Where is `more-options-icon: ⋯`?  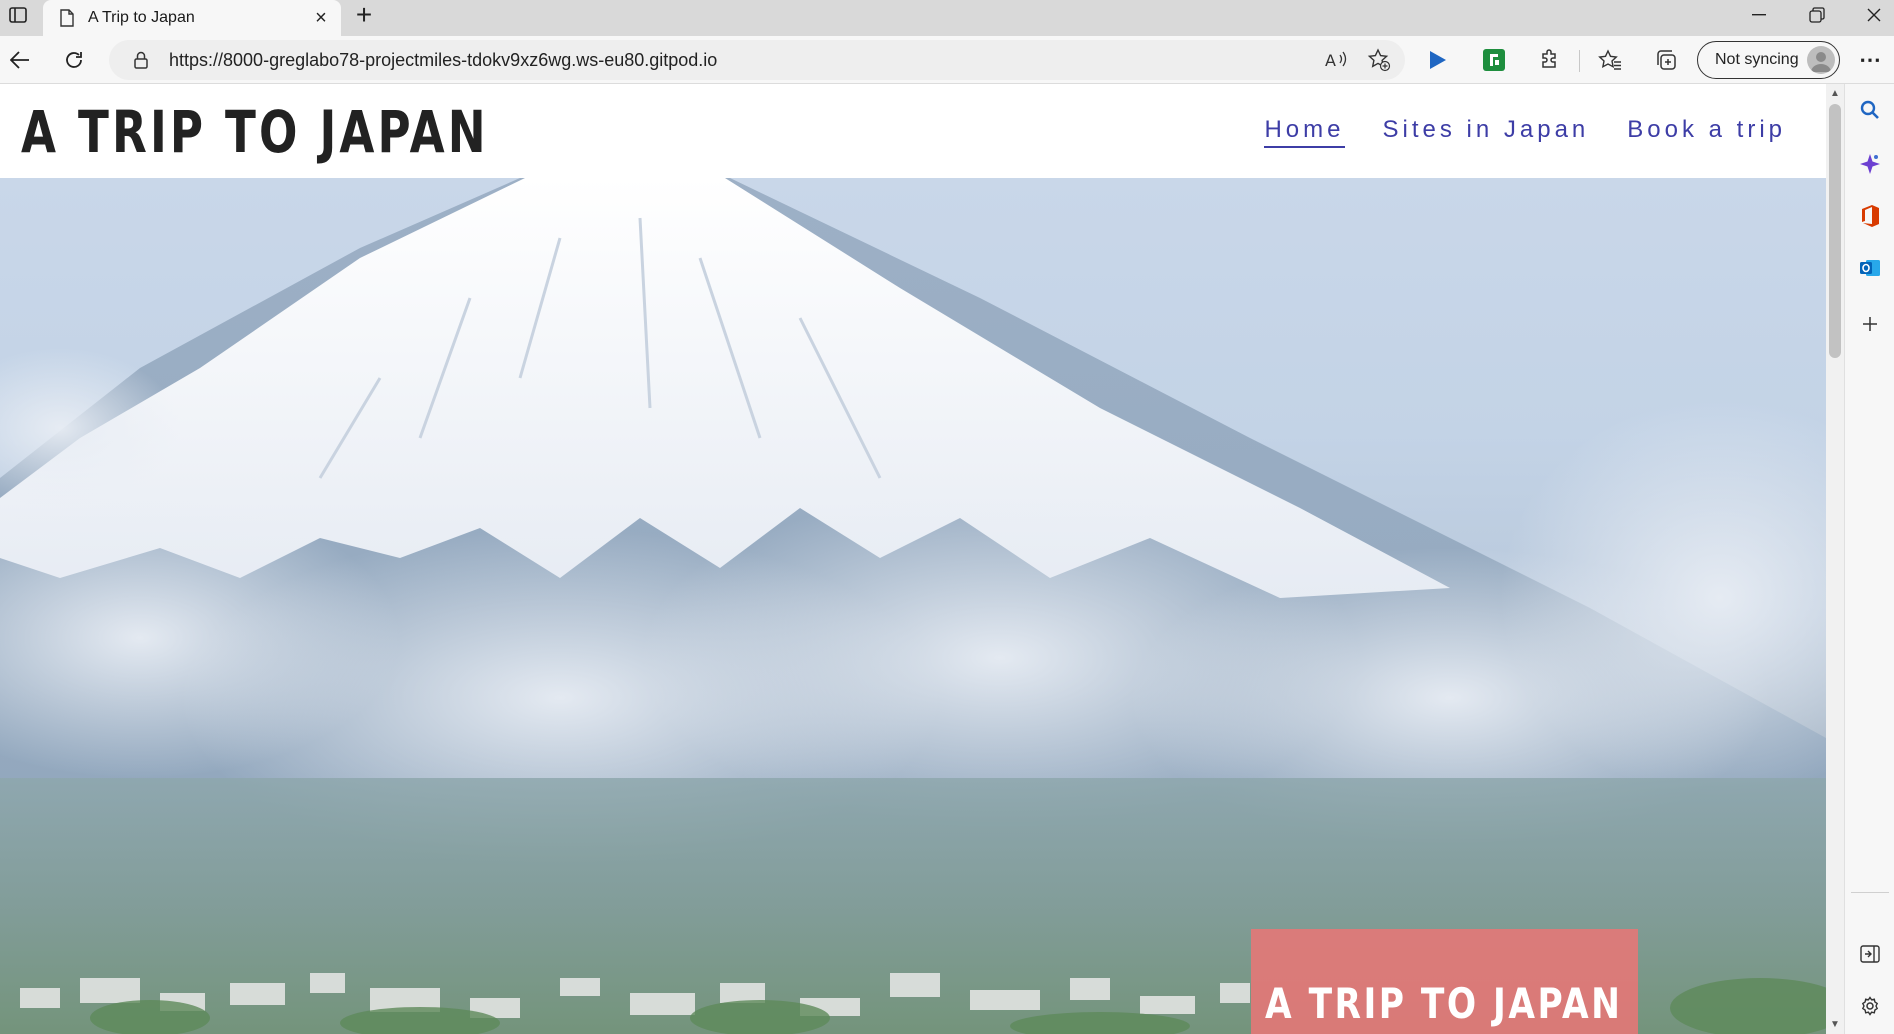 more-options-icon: ⋯ is located at coordinates (1870, 60).